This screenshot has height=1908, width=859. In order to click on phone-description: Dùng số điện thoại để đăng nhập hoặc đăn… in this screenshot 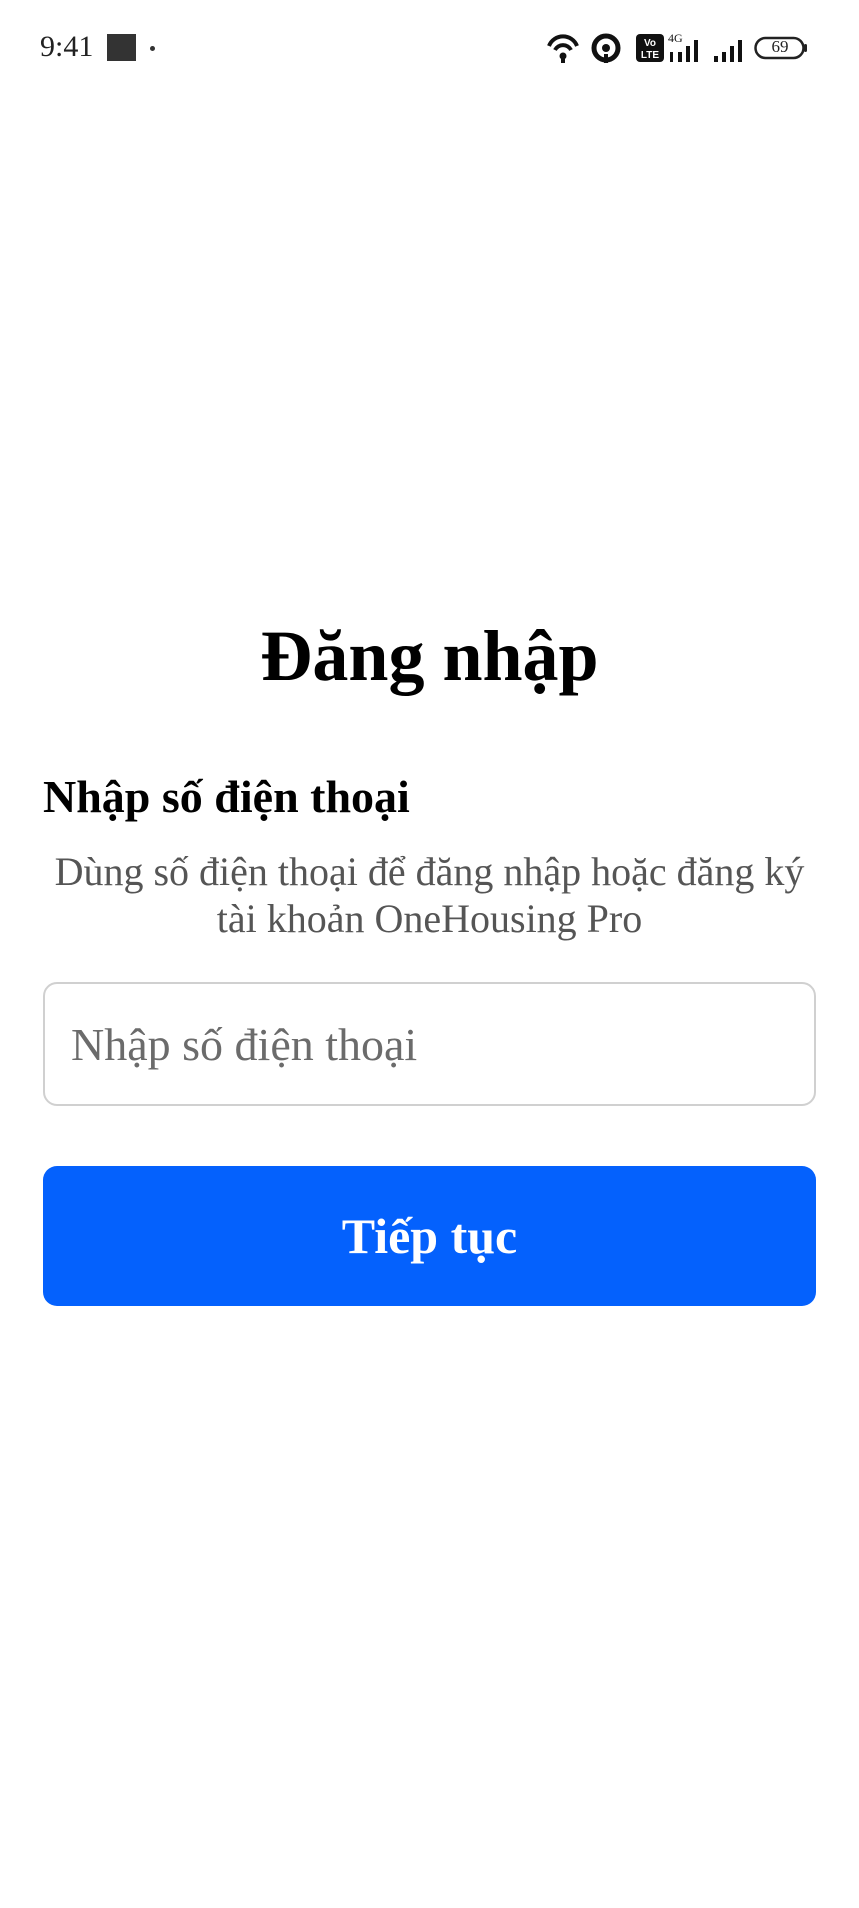, I will do `click(429, 895)`.